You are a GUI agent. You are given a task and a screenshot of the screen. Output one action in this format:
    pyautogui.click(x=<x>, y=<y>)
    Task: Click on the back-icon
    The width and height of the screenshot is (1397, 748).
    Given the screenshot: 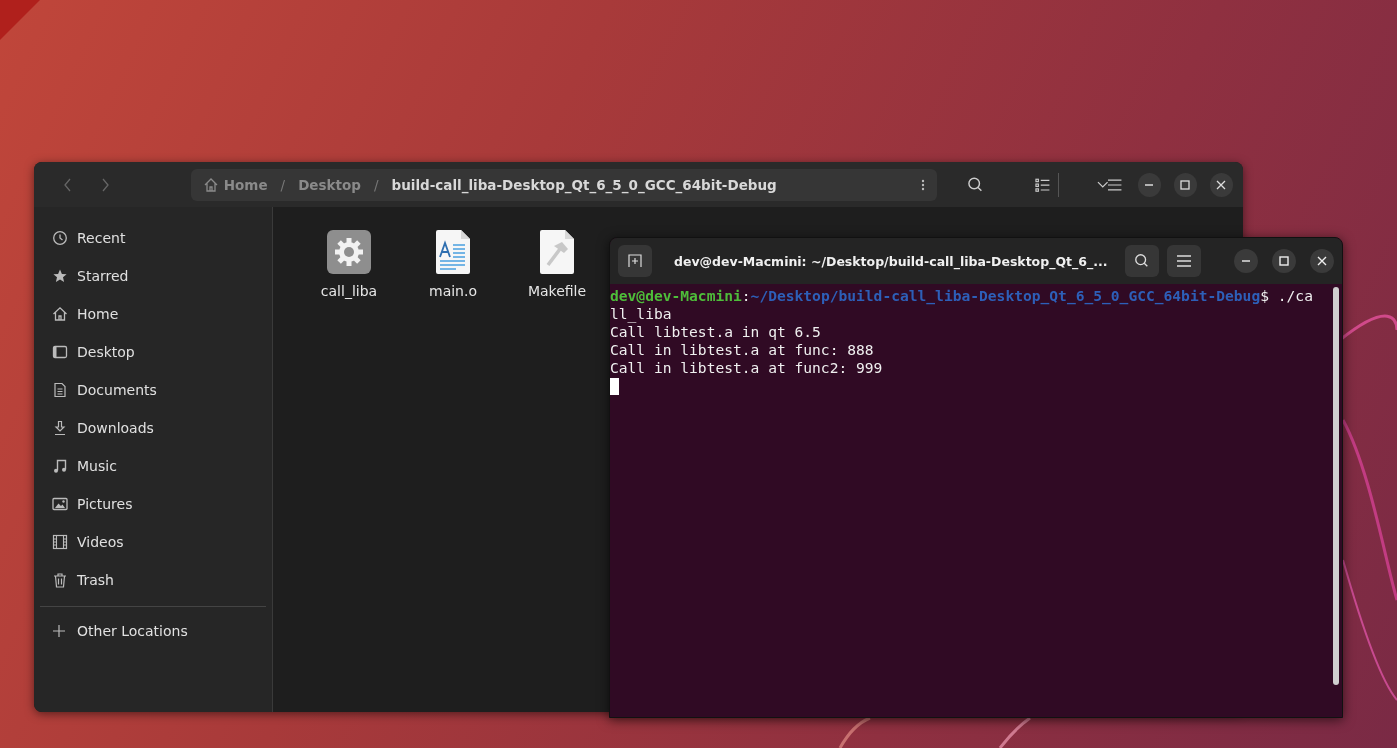 What is the action you would take?
    pyautogui.click(x=67, y=184)
    